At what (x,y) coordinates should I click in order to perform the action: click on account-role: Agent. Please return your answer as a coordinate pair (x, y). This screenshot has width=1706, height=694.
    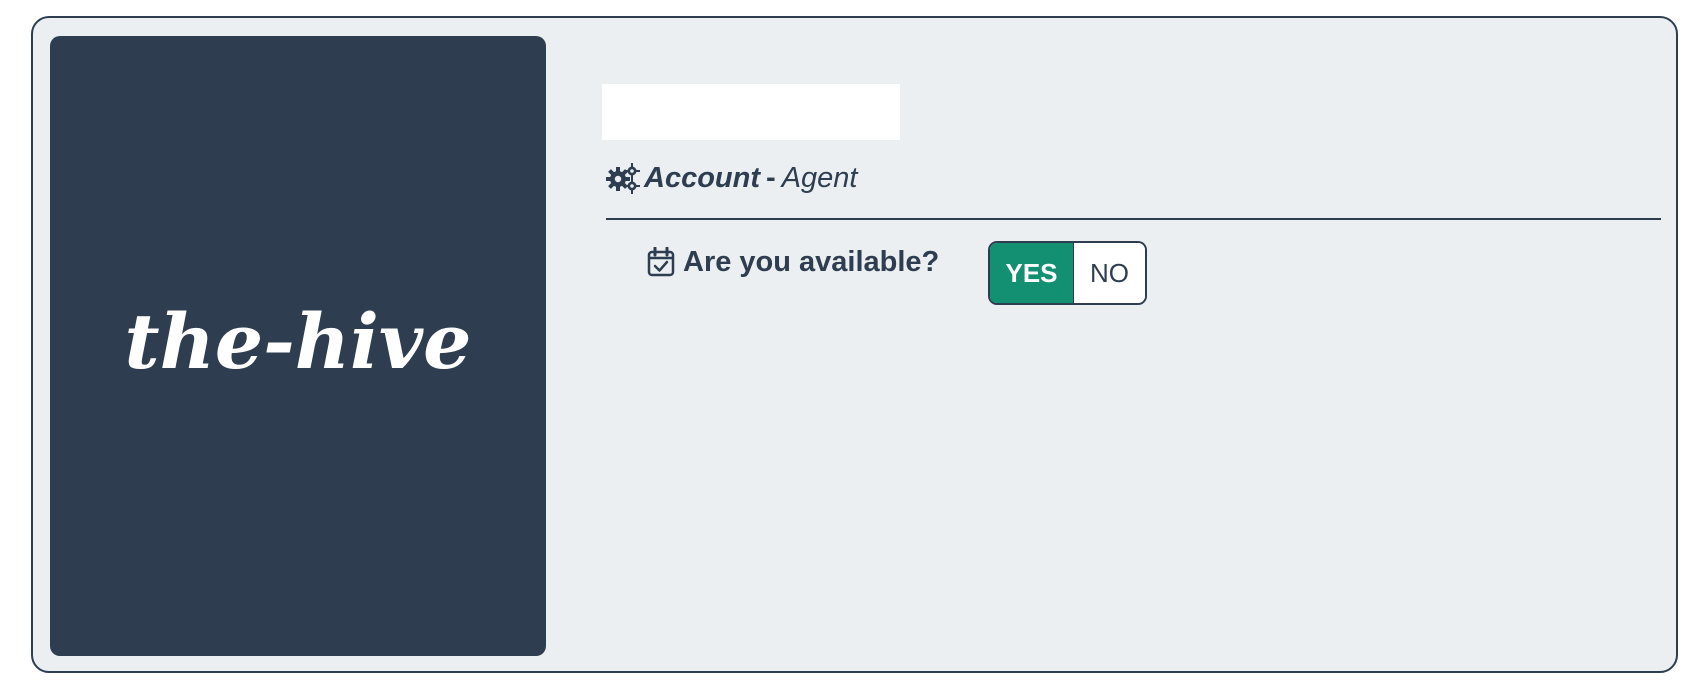
    Looking at the image, I should click on (819, 177).